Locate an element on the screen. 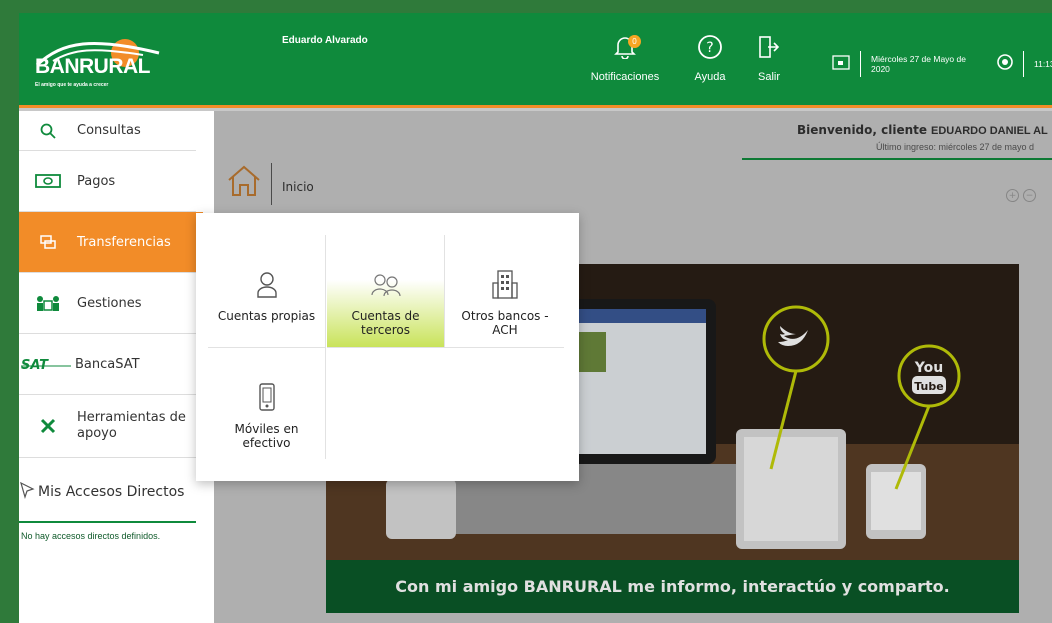 The height and width of the screenshot is (623, 1052). submenu-item-cuentas-propias: Cuentas propias is located at coordinates (267, 291).